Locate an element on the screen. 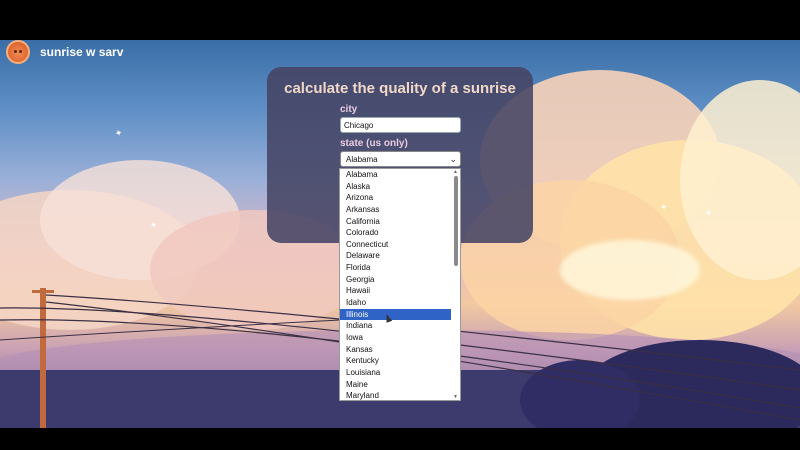 The height and width of the screenshot is (450, 800). state-option: Alabama is located at coordinates (395, 175).